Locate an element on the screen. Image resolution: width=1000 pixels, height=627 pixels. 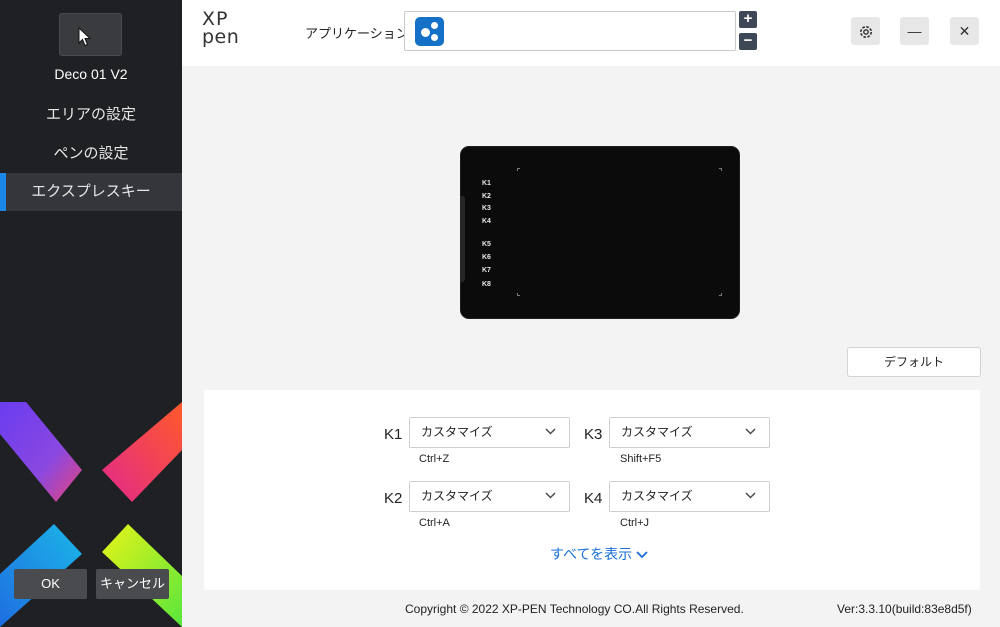
gear-icon is located at coordinates (865, 32).